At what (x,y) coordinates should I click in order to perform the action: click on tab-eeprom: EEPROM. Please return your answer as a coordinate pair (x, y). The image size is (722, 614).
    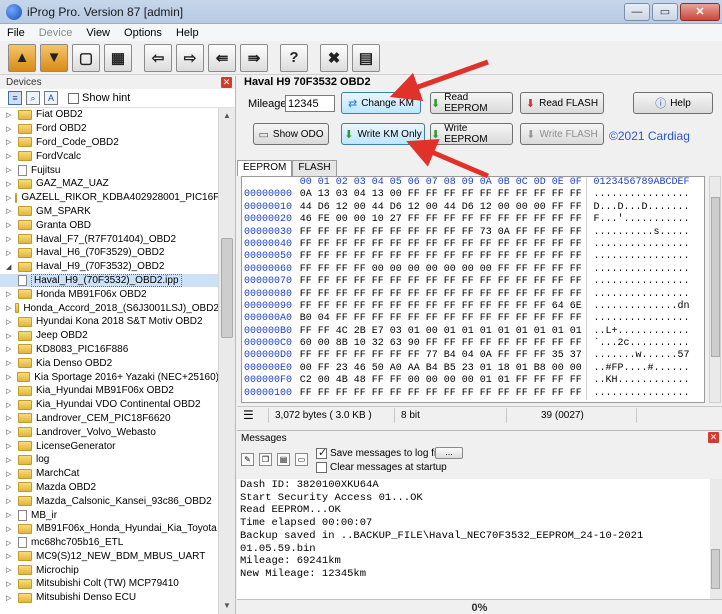
    Looking at the image, I should click on (265, 168).